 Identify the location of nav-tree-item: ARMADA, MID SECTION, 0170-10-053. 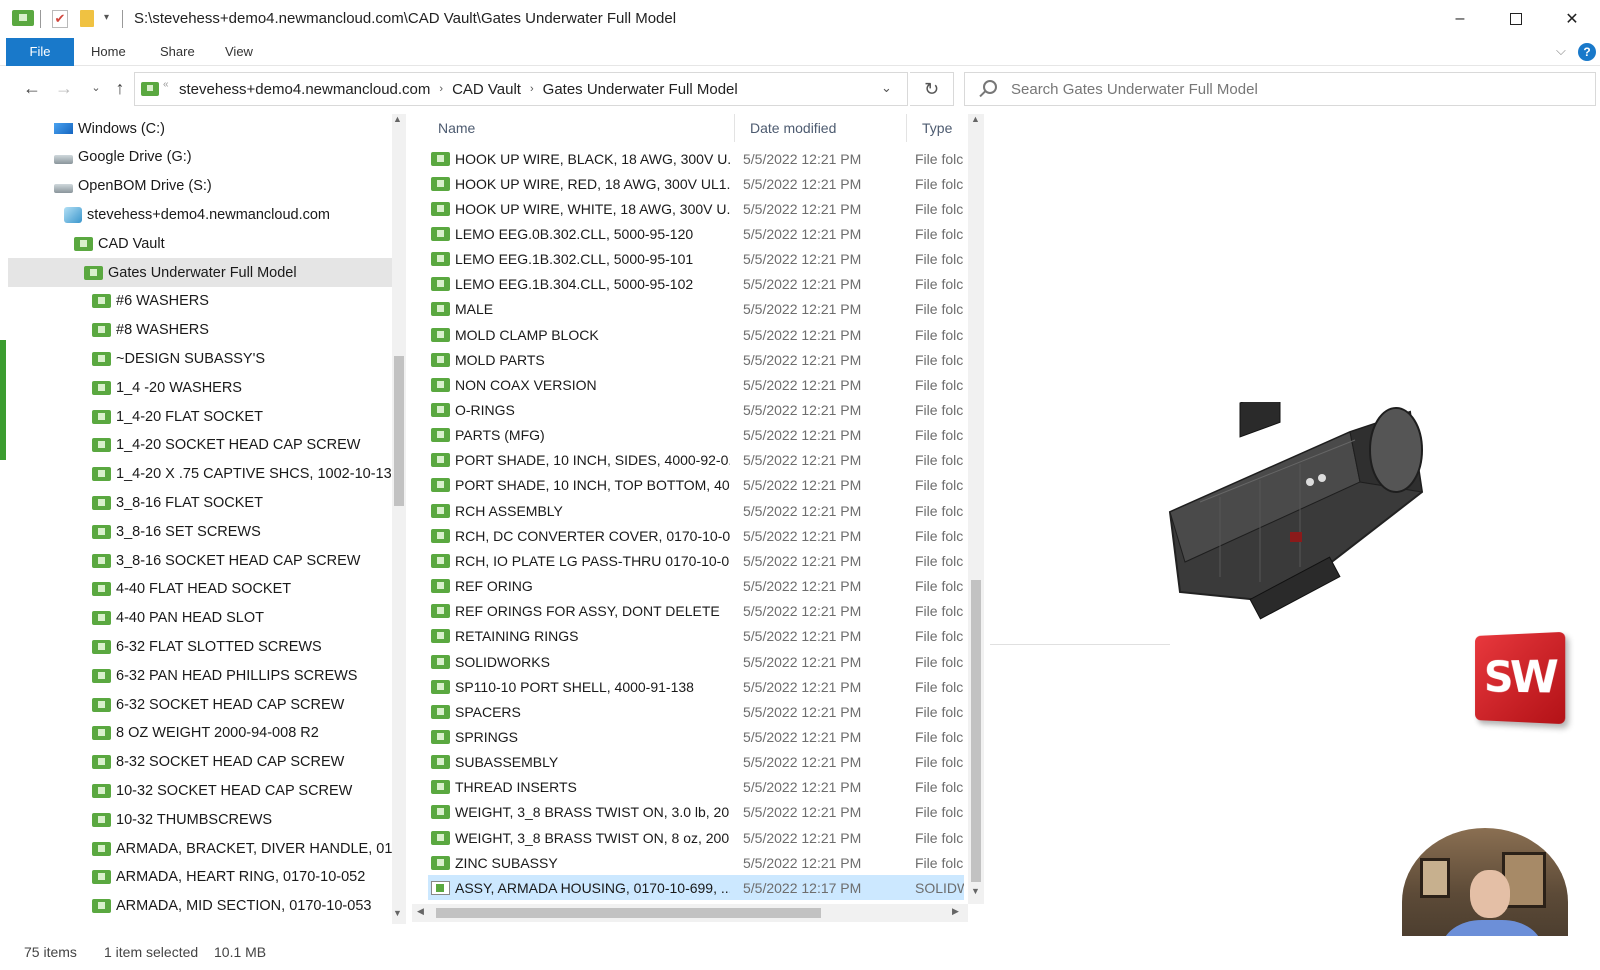
(200, 906).